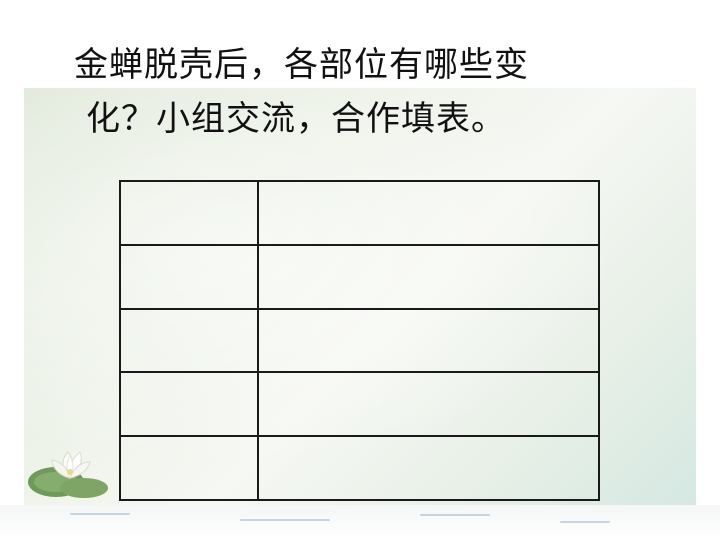 This screenshot has height=540, width=720. Describe the element at coordinates (68, 474) in the screenshot. I see `lotus-flower-icon` at that location.